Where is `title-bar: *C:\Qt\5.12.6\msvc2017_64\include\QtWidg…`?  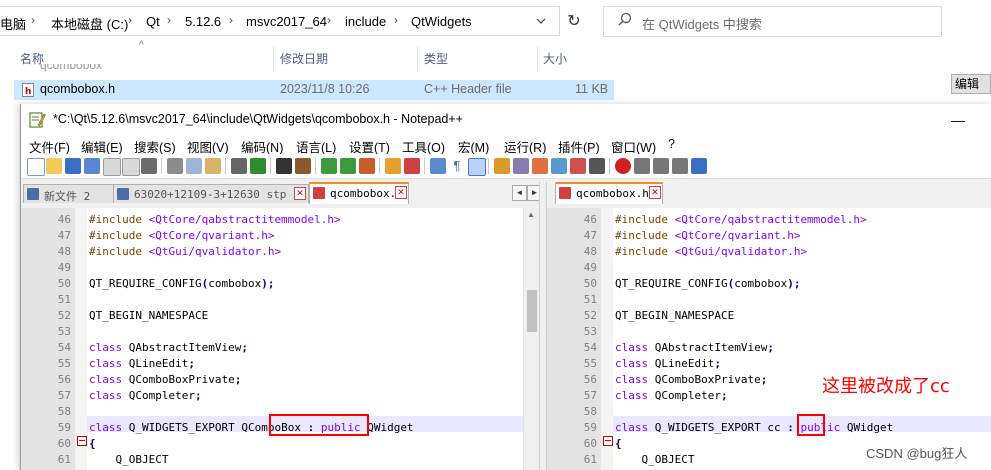 title-bar: *C:\Qt\5.12.6\msvc2017_64\include\QtWidg… is located at coordinates (506, 119).